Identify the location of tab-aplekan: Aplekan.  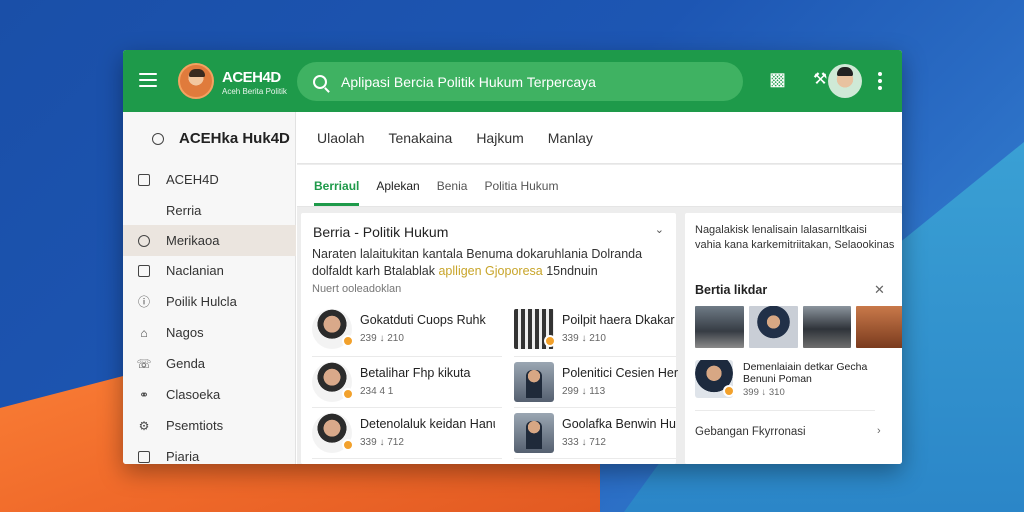
(397, 192).